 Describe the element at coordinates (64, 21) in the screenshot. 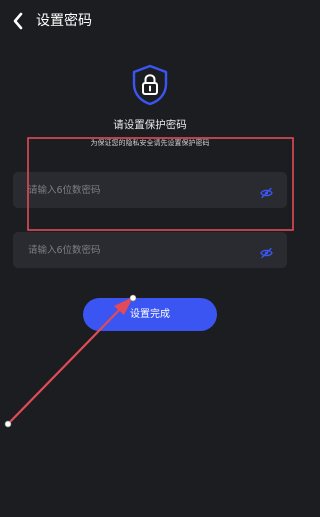

I see `page-title: 设置密码` at that location.